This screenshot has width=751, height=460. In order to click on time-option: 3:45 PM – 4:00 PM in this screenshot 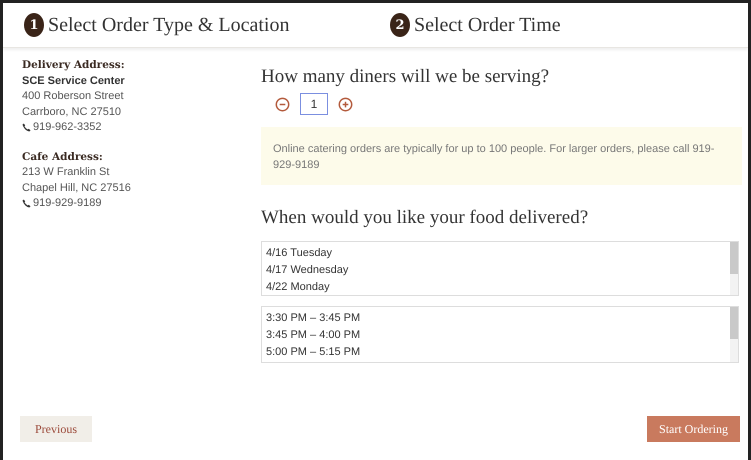, I will do `click(496, 335)`.